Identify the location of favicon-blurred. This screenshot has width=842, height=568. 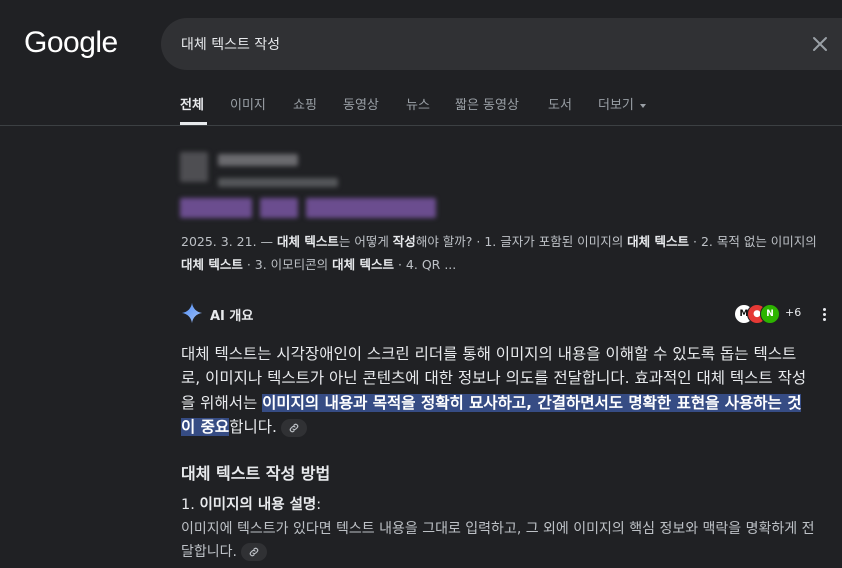
(194, 167).